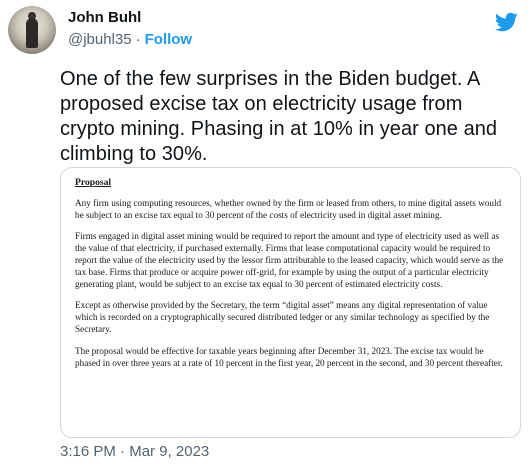 The height and width of the screenshot is (472, 530). What do you see at coordinates (169, 39) in the screenshot?
I see `follow-button: Follow` at bounding box center [169, 39].